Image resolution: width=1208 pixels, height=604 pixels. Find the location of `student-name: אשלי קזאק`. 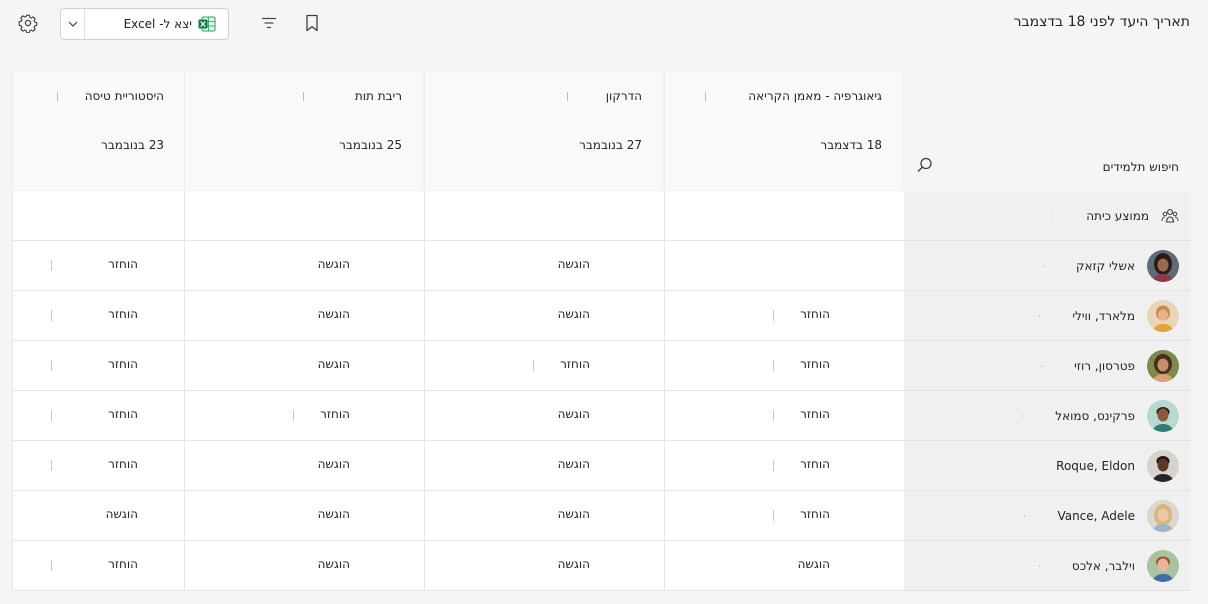

student-name: אשלי קזאק is located at coordinates (1105, 265).